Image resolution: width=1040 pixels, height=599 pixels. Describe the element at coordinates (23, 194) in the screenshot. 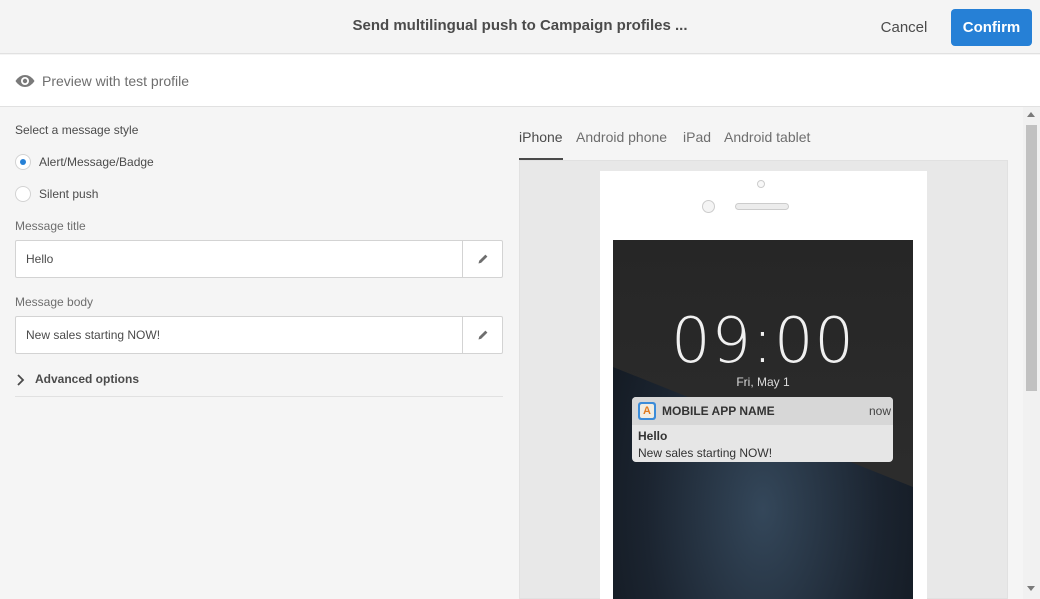

I see `radio-button` at that location.